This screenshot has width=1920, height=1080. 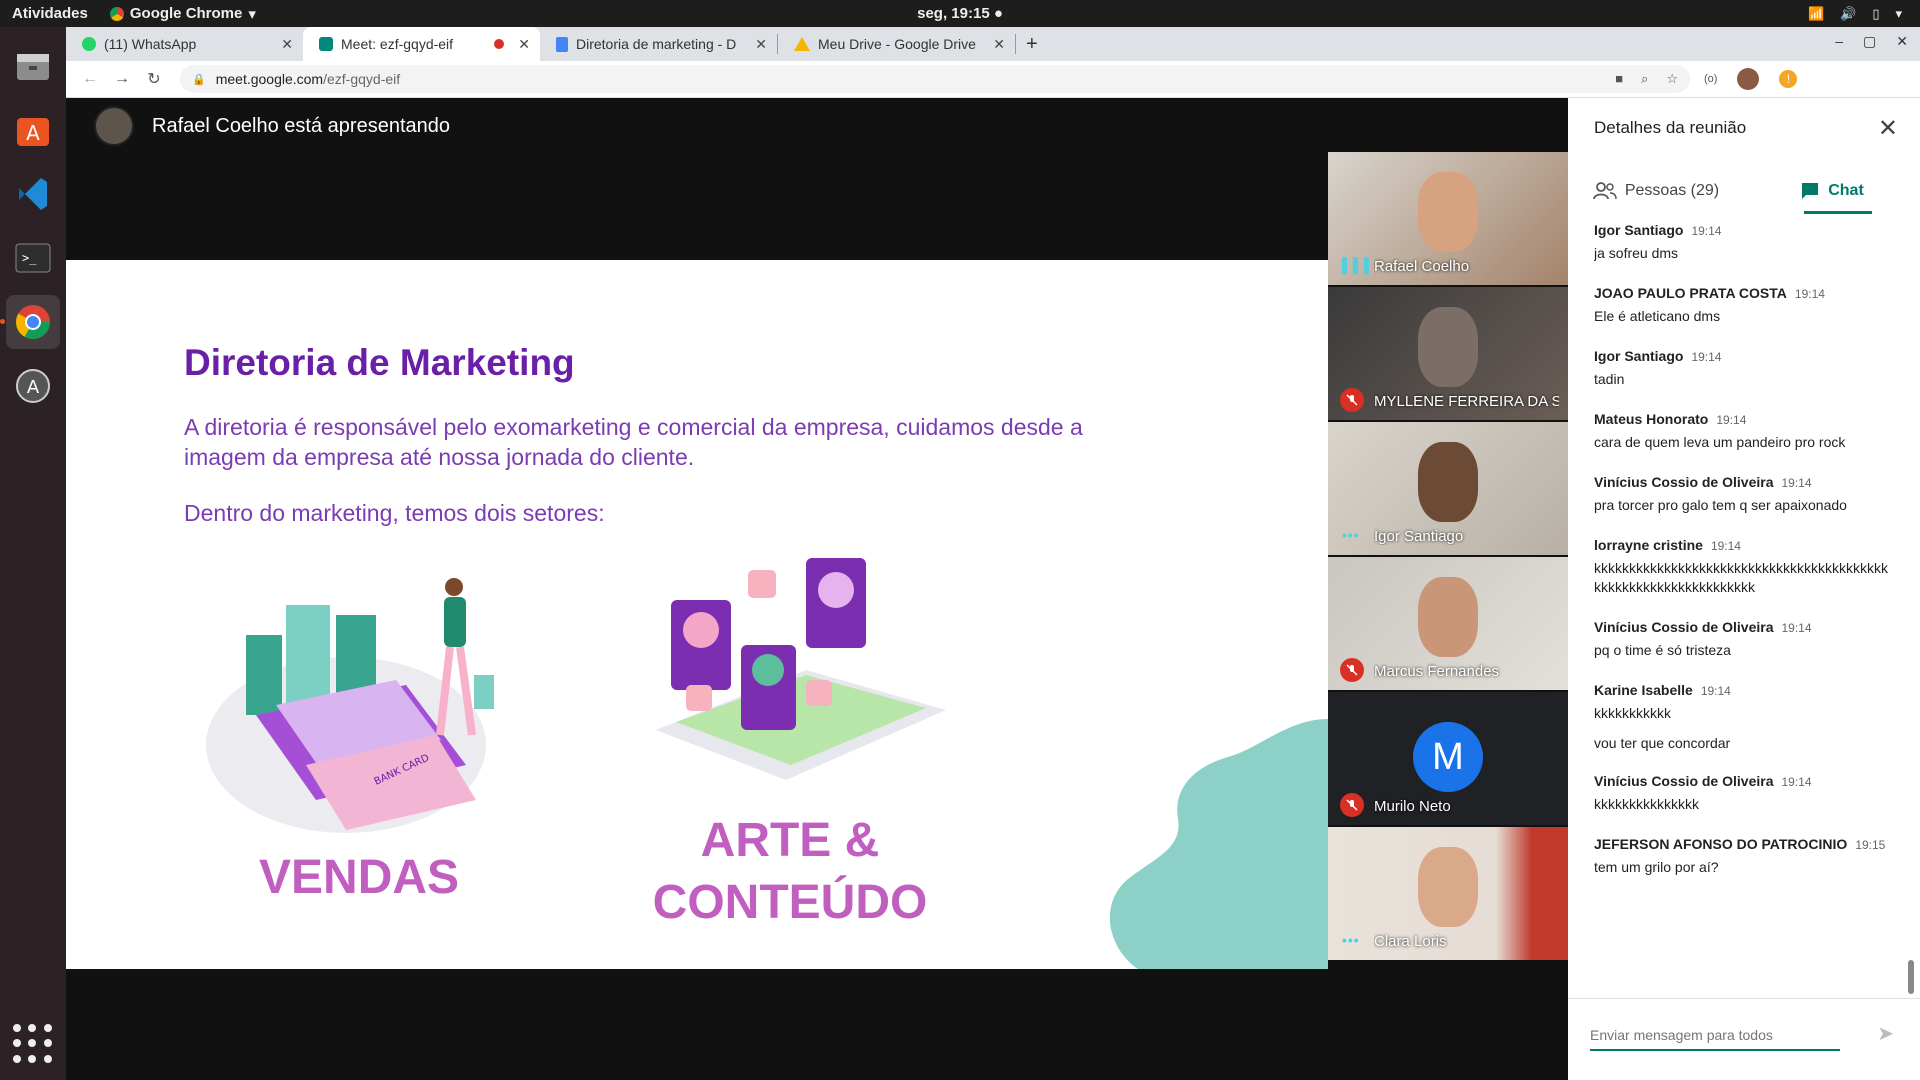 I want to click on back-icon: ←, so click(x=90, y=79).